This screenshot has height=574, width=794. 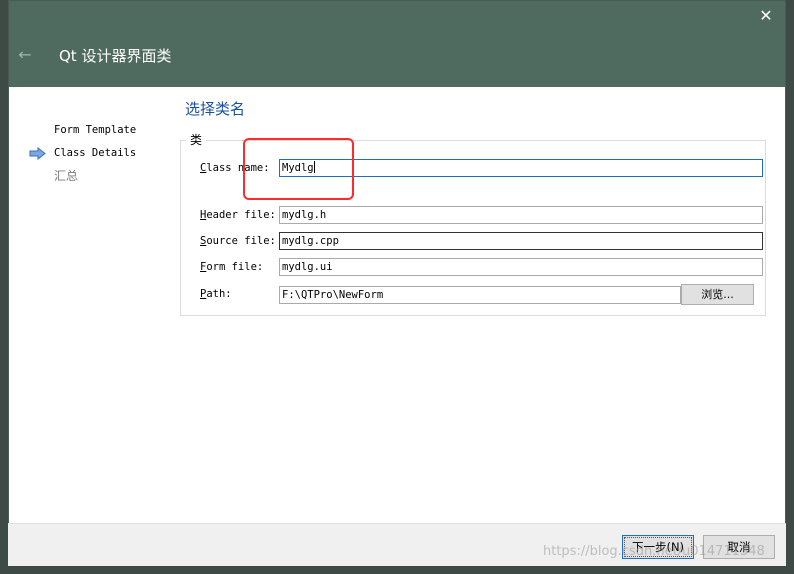 What do you see at coordinates (37, 153) in the screenshot?
I see `current-step-arrow-icon` at bounding box center [37, 153].